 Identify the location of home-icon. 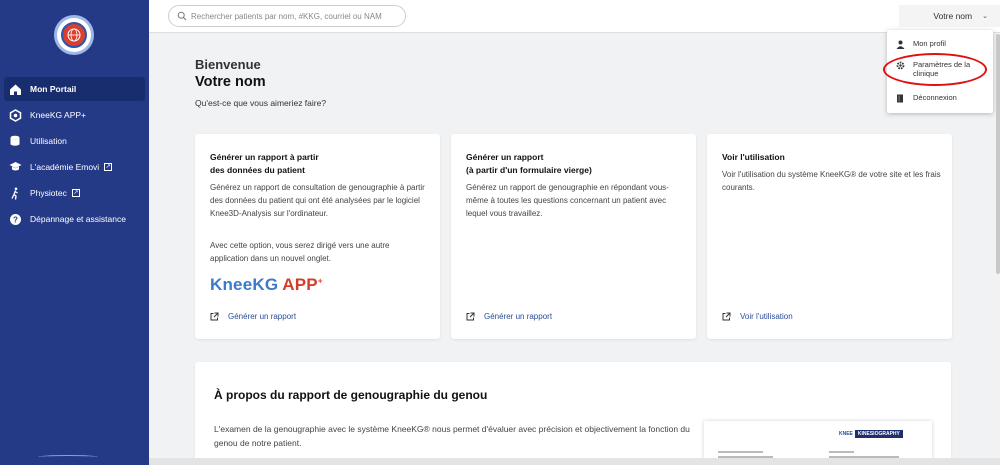
(15, 89).